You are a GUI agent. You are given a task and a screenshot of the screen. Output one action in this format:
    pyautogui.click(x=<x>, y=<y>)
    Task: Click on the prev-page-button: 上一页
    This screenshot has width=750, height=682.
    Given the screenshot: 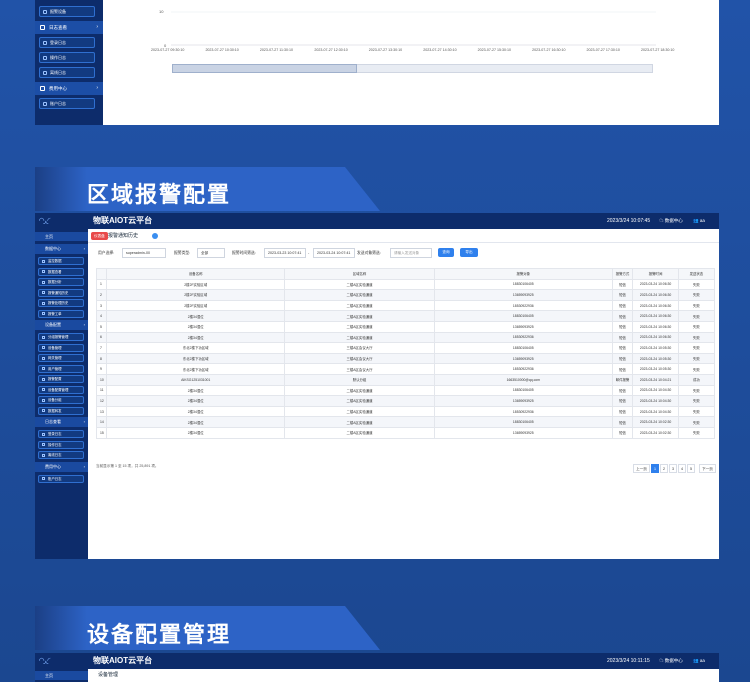 What is the action you would take?
    pyautogui.click(x=641, y=468)
    